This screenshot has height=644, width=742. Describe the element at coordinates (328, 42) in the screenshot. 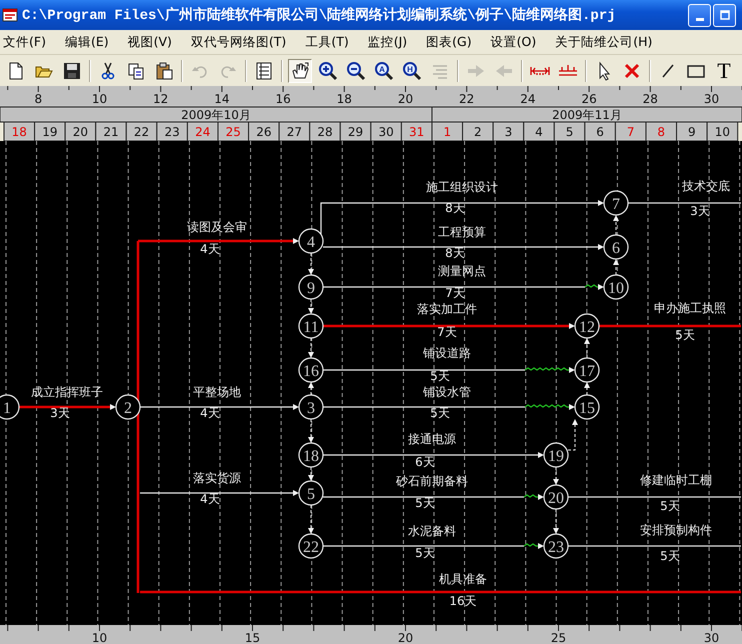

I see `menu-item: 工具(T)` at that location.